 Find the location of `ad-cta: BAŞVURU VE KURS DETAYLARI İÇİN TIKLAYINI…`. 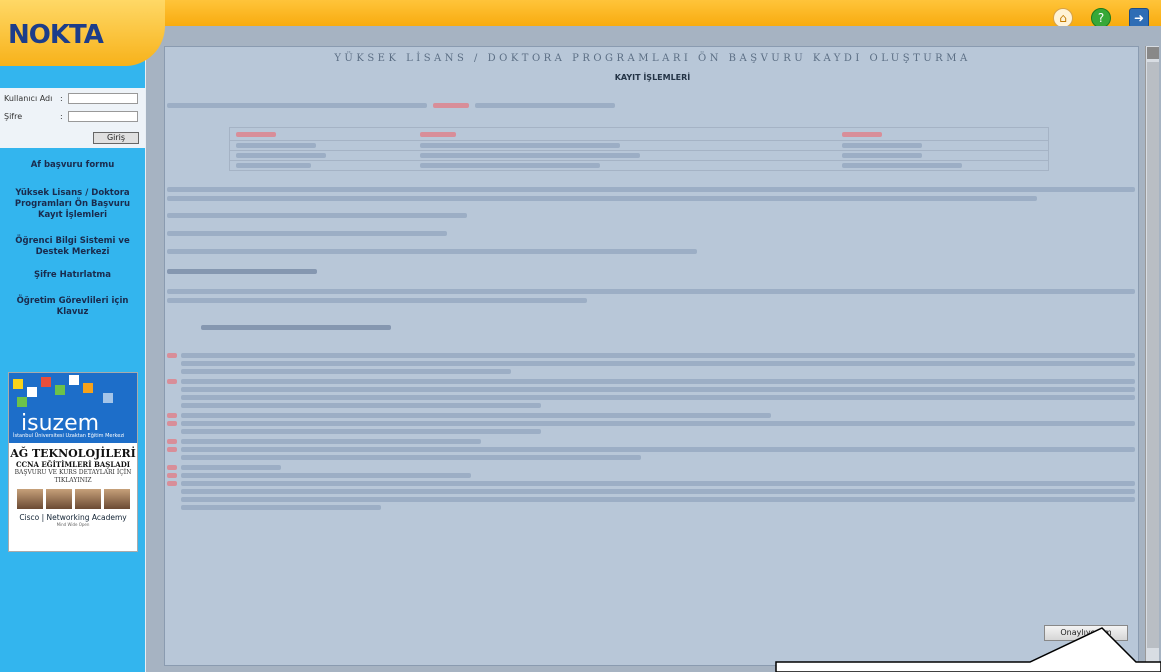

ad-cta: BAŞVURU VE KURS DETAYLARI İÇİN TIKLAYINI… is located at coordinates (73, 476).